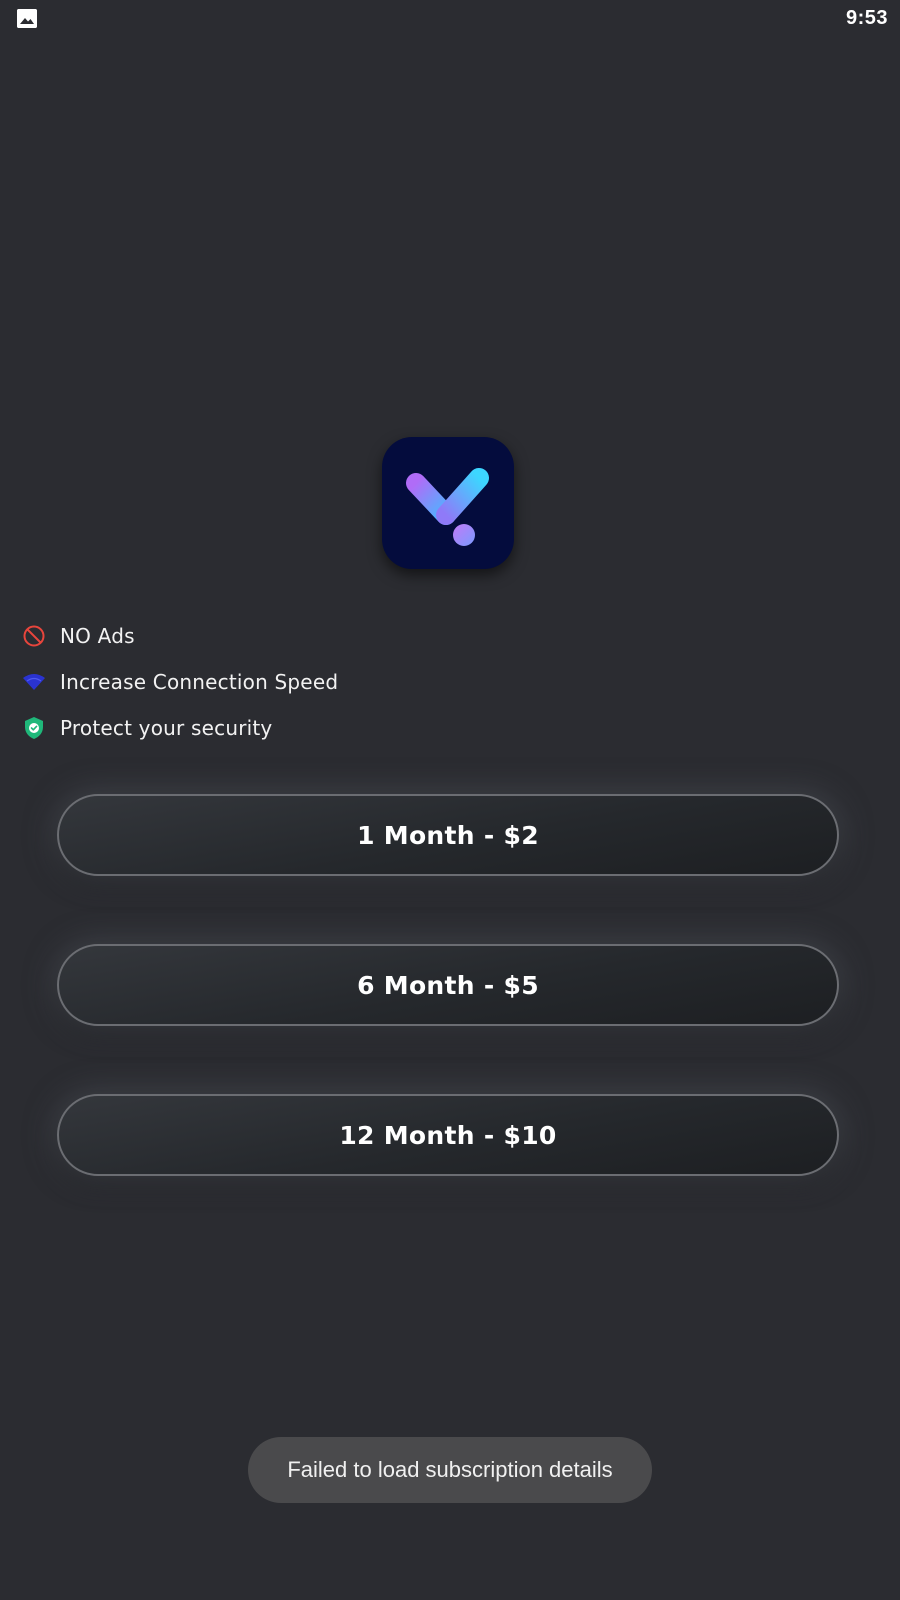  I want to click on plan-12-month-button: 12 Month - $10, so click(448, 1135).